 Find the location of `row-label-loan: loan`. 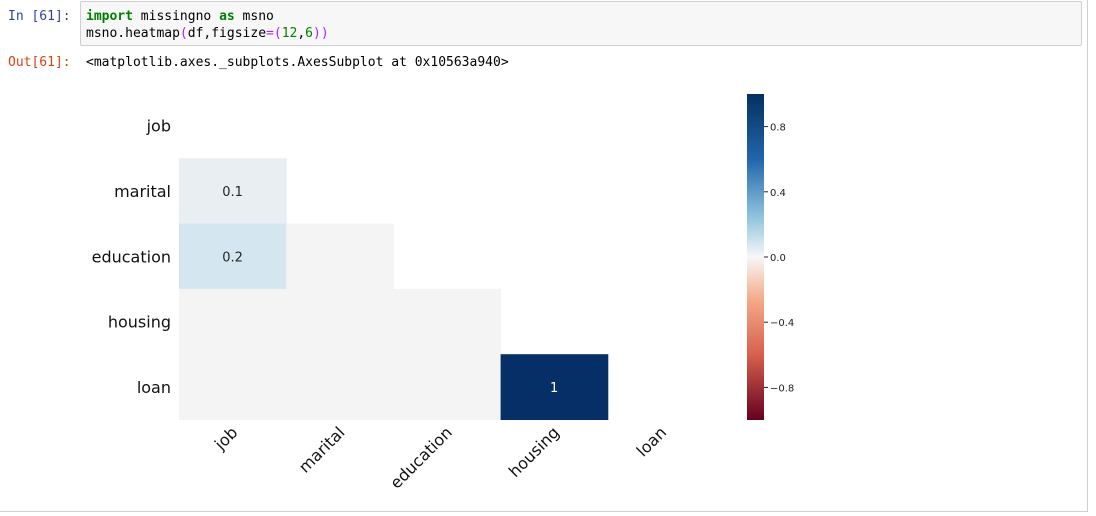

row-label-loan: loan is located at coordinates (154, 387).